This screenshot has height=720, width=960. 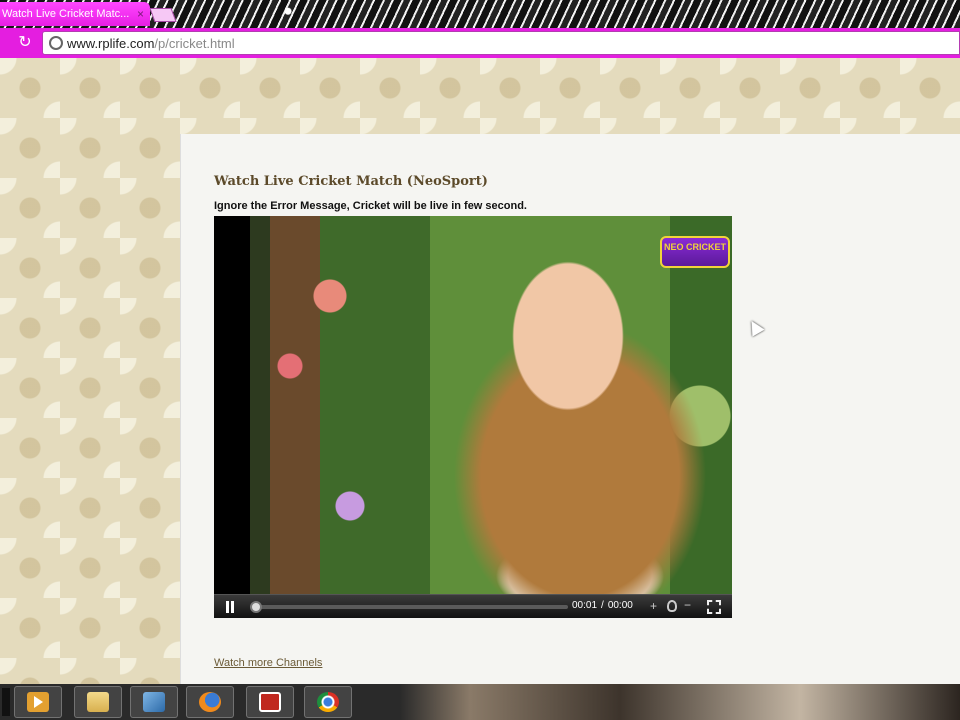 I want to click on volume-down-icon: −, so click(x=687, y=605).